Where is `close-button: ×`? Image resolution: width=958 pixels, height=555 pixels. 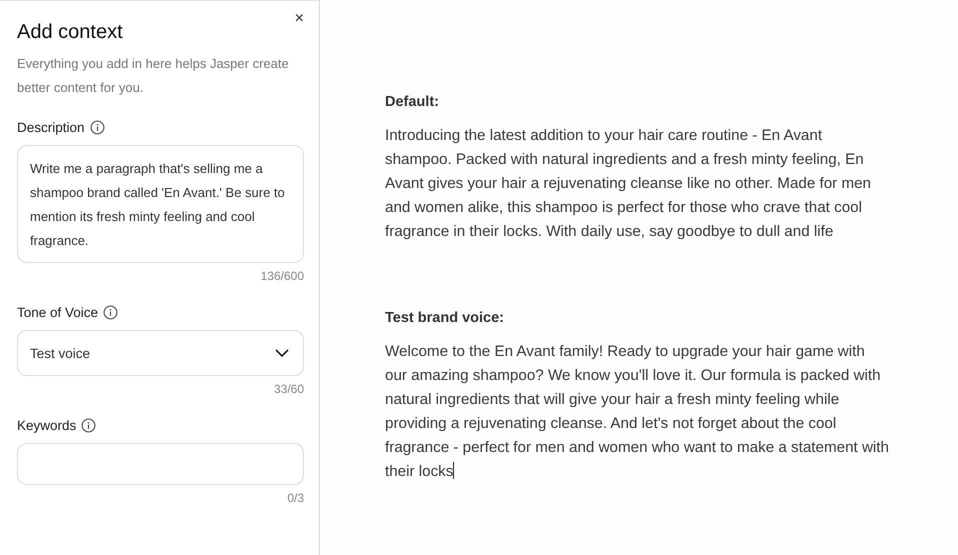
close-button: × is located at coordinates (299, 19).